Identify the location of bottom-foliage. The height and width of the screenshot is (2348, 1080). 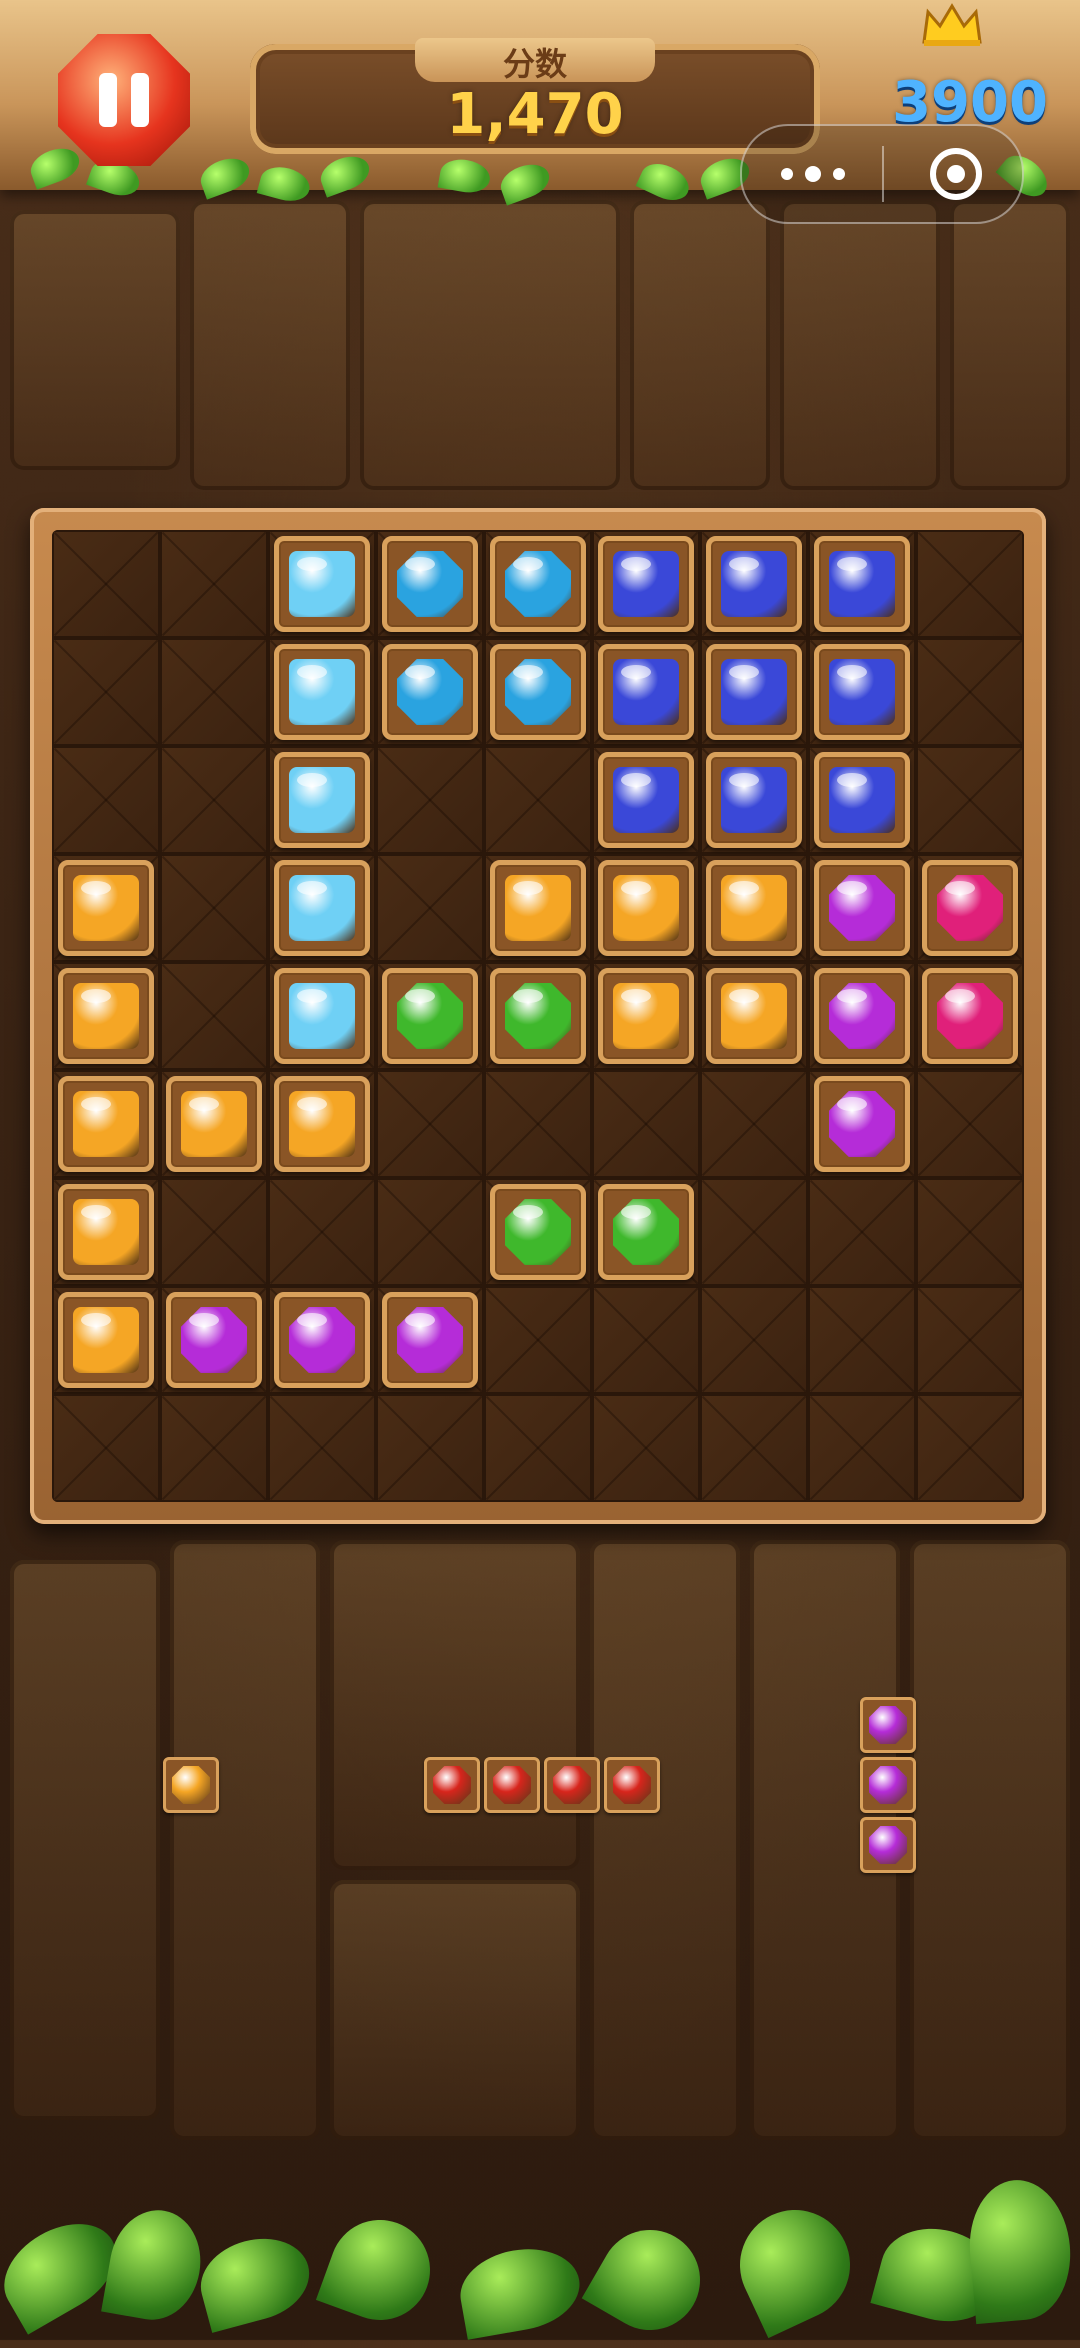
(540, 2249).